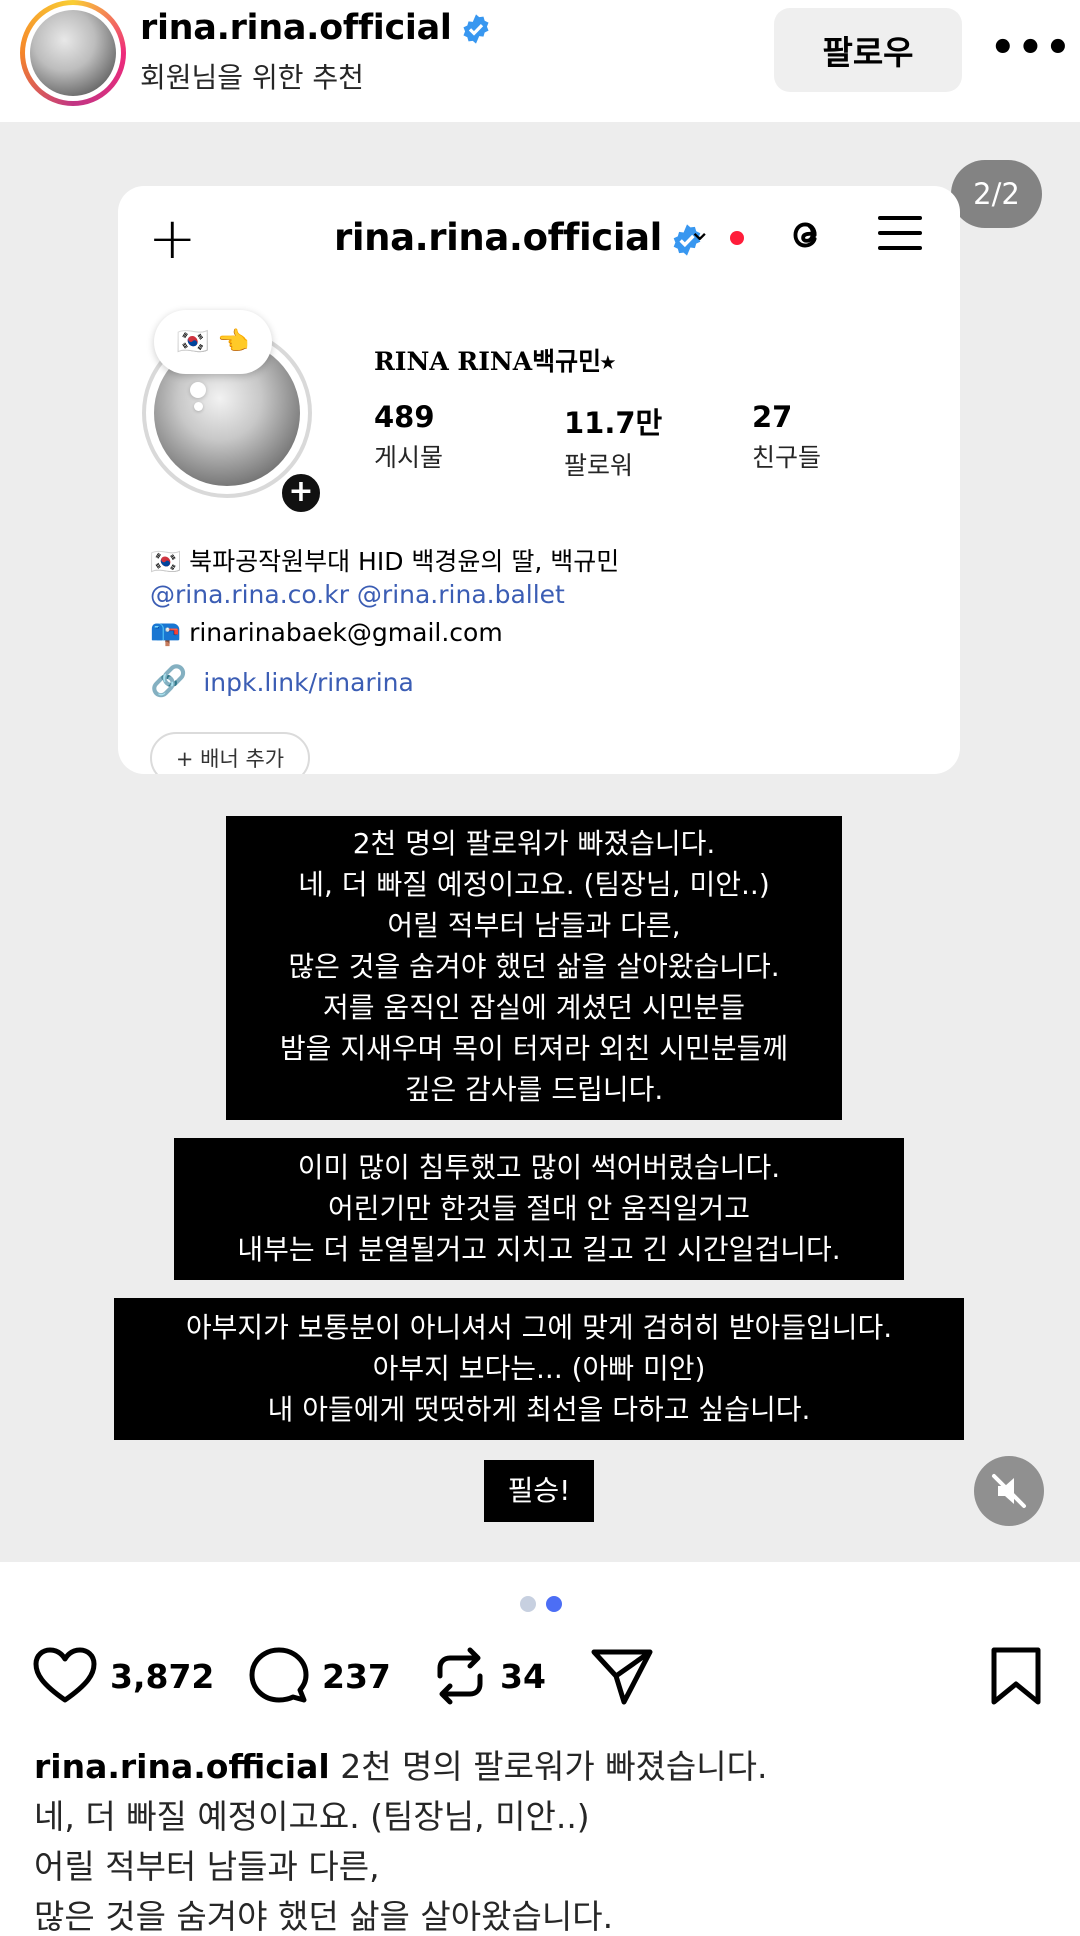  Describe the element at coordinates (737, 238) in the screenshot. I see `notification-dot` at that location.